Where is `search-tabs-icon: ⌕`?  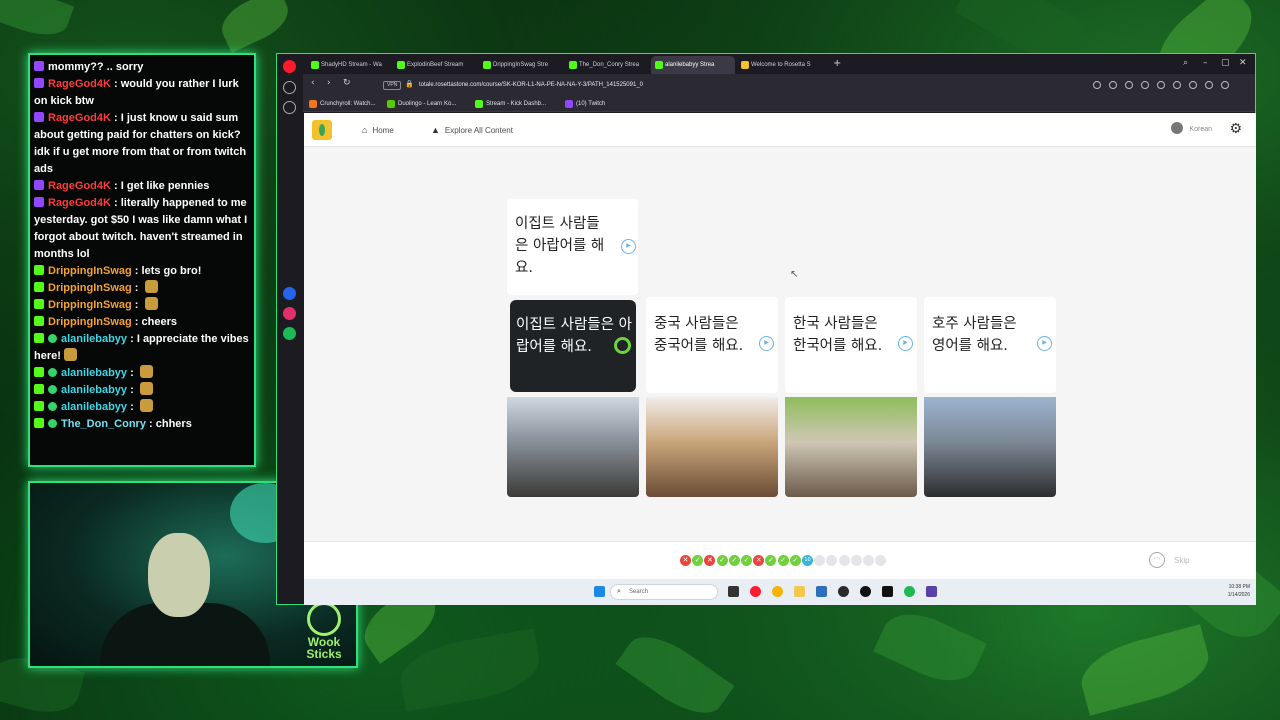
search-tabs-icon: ⌕ is located at coordinates (1185, 63).